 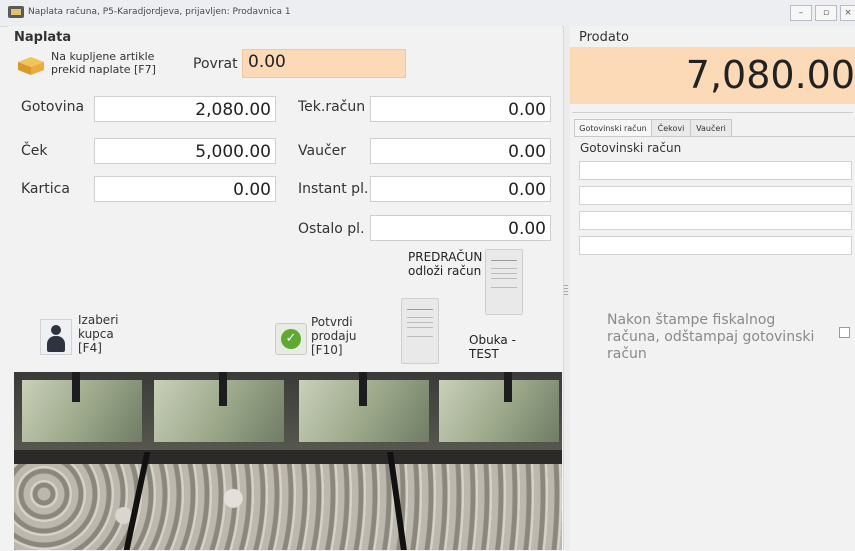 What do you see at coordinates (332, 107) in the screenshot?
I see `current-account-label: Tek.račun` at bounding box center [332, 107].